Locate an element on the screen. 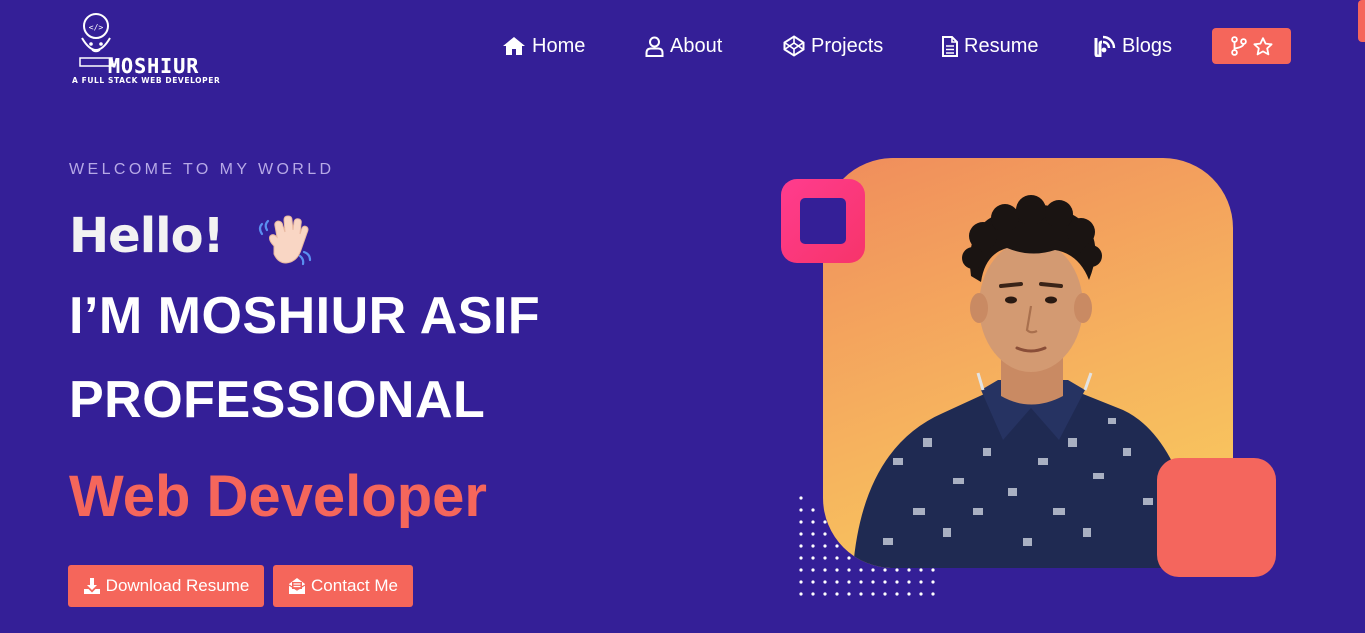  star-icon is located at coordinates (1262, 45).